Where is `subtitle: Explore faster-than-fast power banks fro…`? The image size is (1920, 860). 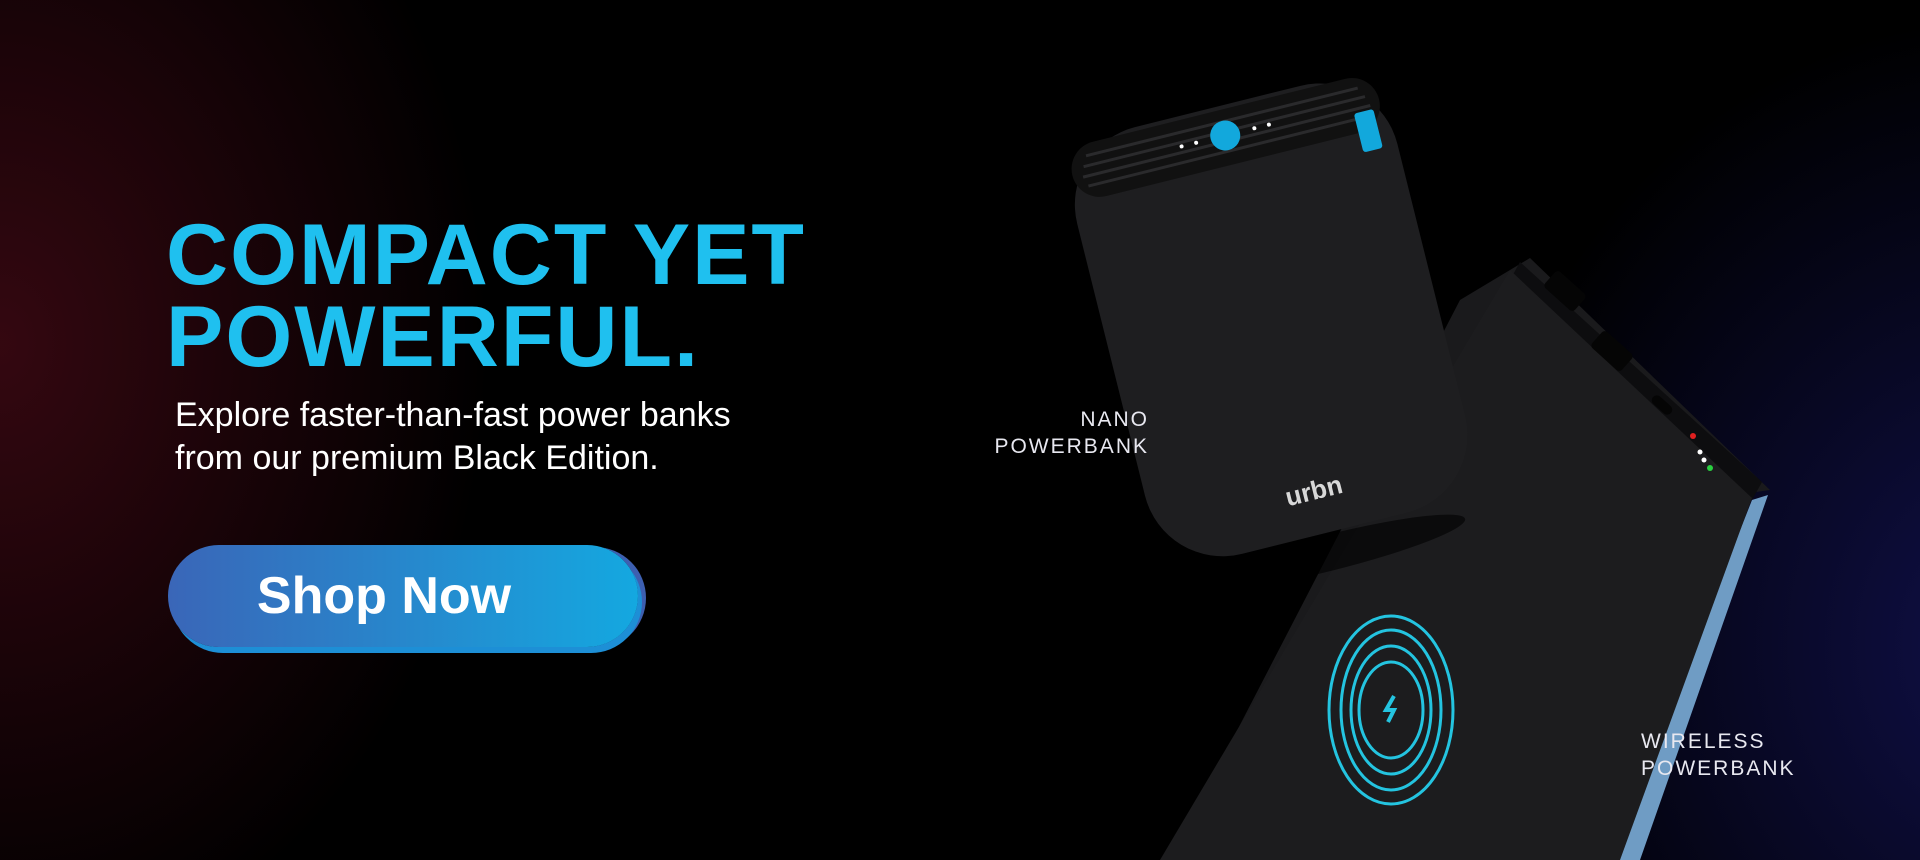 subtitle: Explore faster-than-fast power banks fro… is located at coordinates (453, 437).